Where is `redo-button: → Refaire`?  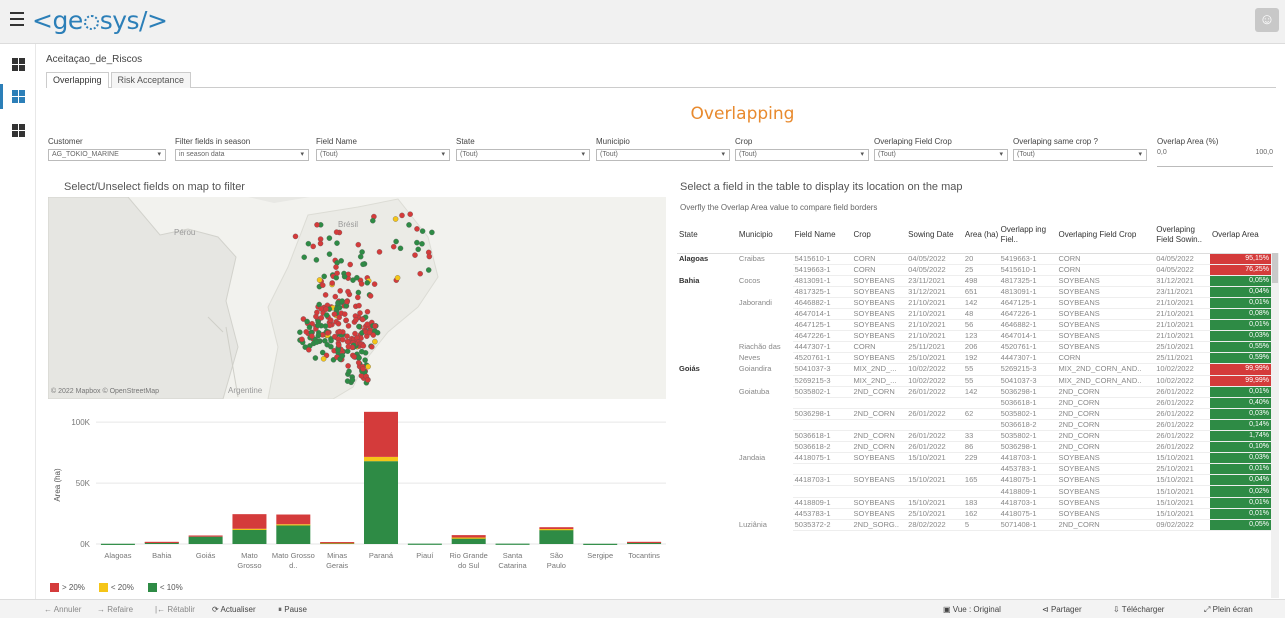
redo-button: → Refaire is located at coordinates (115, 609).